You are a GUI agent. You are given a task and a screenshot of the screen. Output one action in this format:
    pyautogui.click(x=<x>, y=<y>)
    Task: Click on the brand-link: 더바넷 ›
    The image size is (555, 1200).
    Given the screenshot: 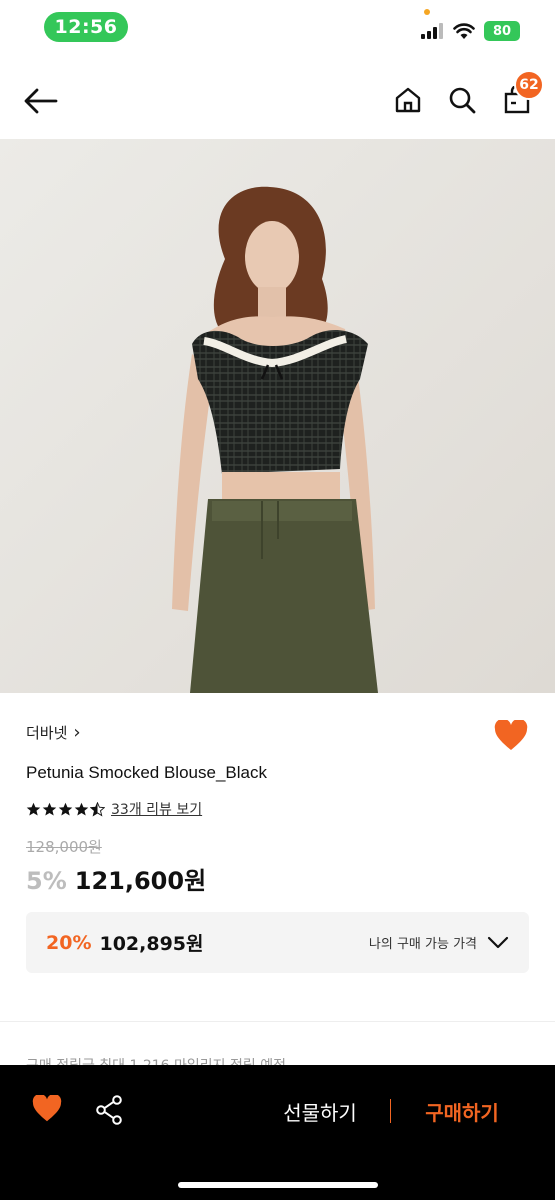 What is the action you would take?
    pyautogui.click(x=53, y=732)
    